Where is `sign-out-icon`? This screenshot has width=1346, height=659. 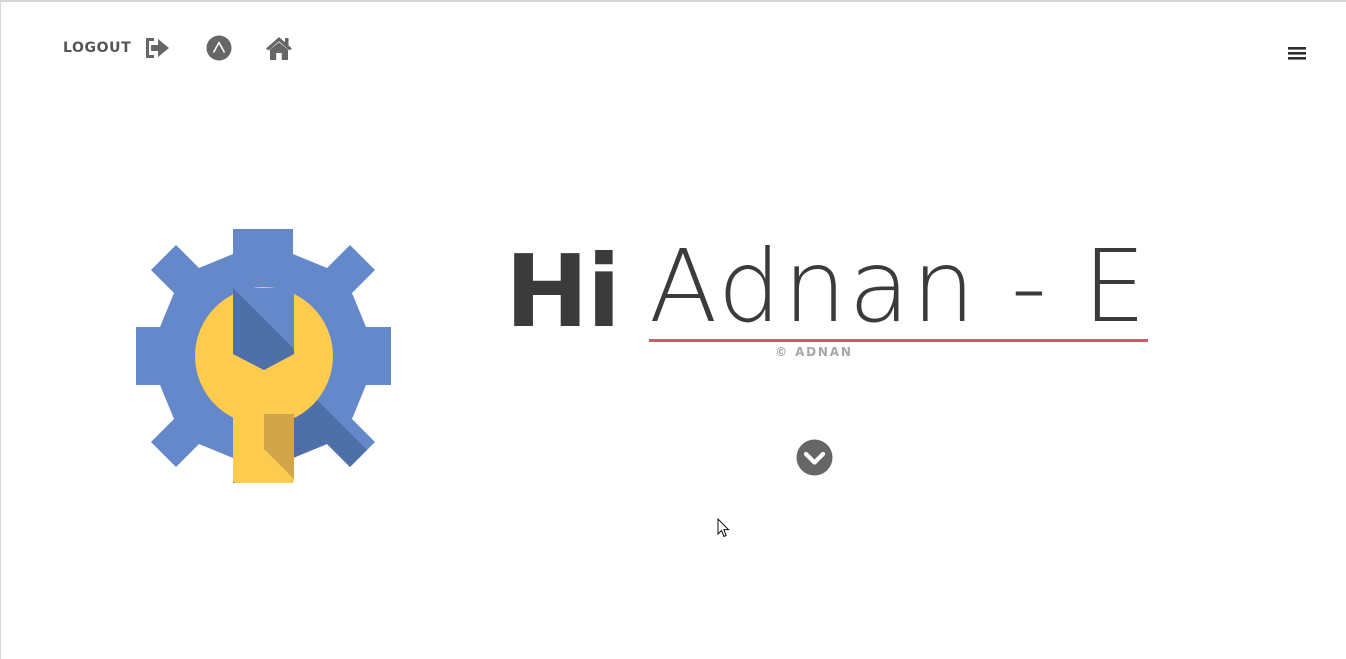 sign-out-icon is located at coordinates (158, 48).